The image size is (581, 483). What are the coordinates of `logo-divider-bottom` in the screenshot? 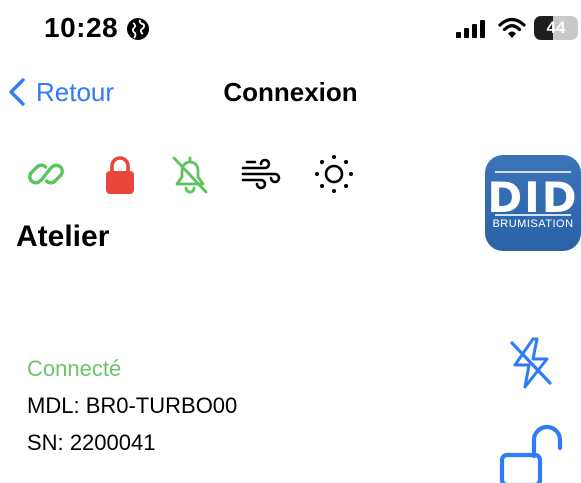 It's located at (533, 215).